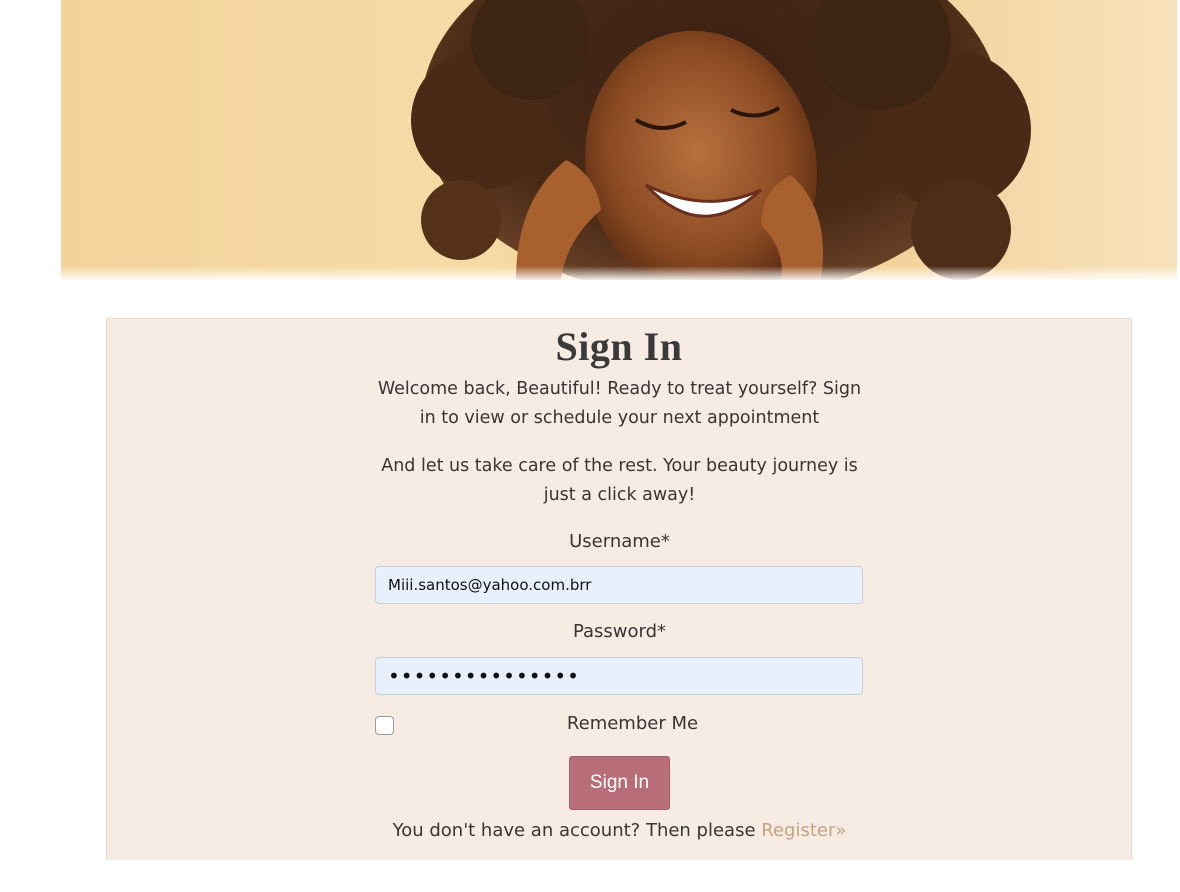 The height and width of the screenshot is (892, 1180). I want to click on password-input: •••••••••••••••, so click(619, 676).